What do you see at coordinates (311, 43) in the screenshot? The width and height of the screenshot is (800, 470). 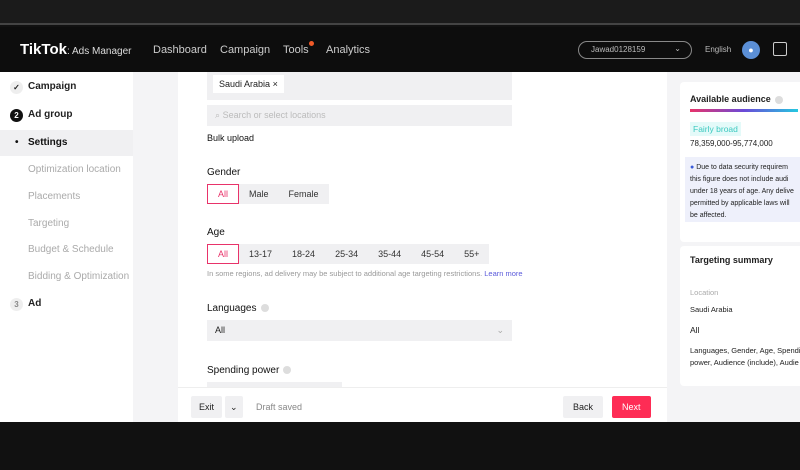 I see `notification-dot` at bounding box center [311, 43].